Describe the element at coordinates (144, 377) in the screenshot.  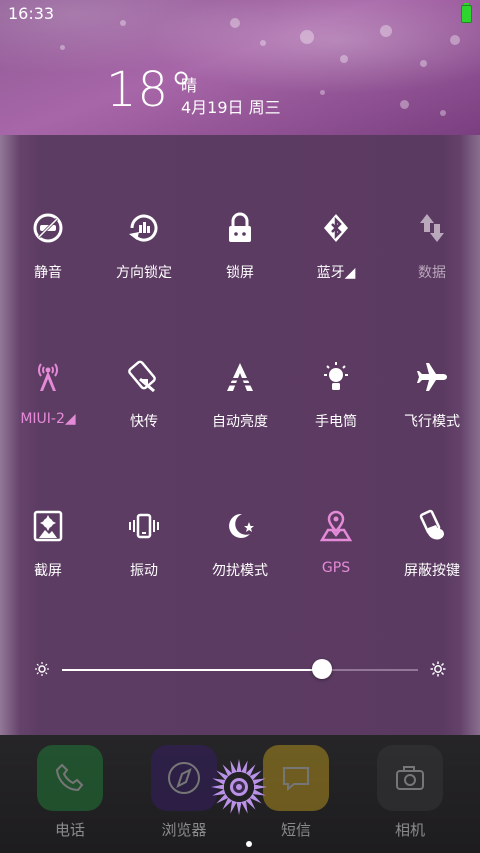
I see `quick-transfer-icon` at that location.